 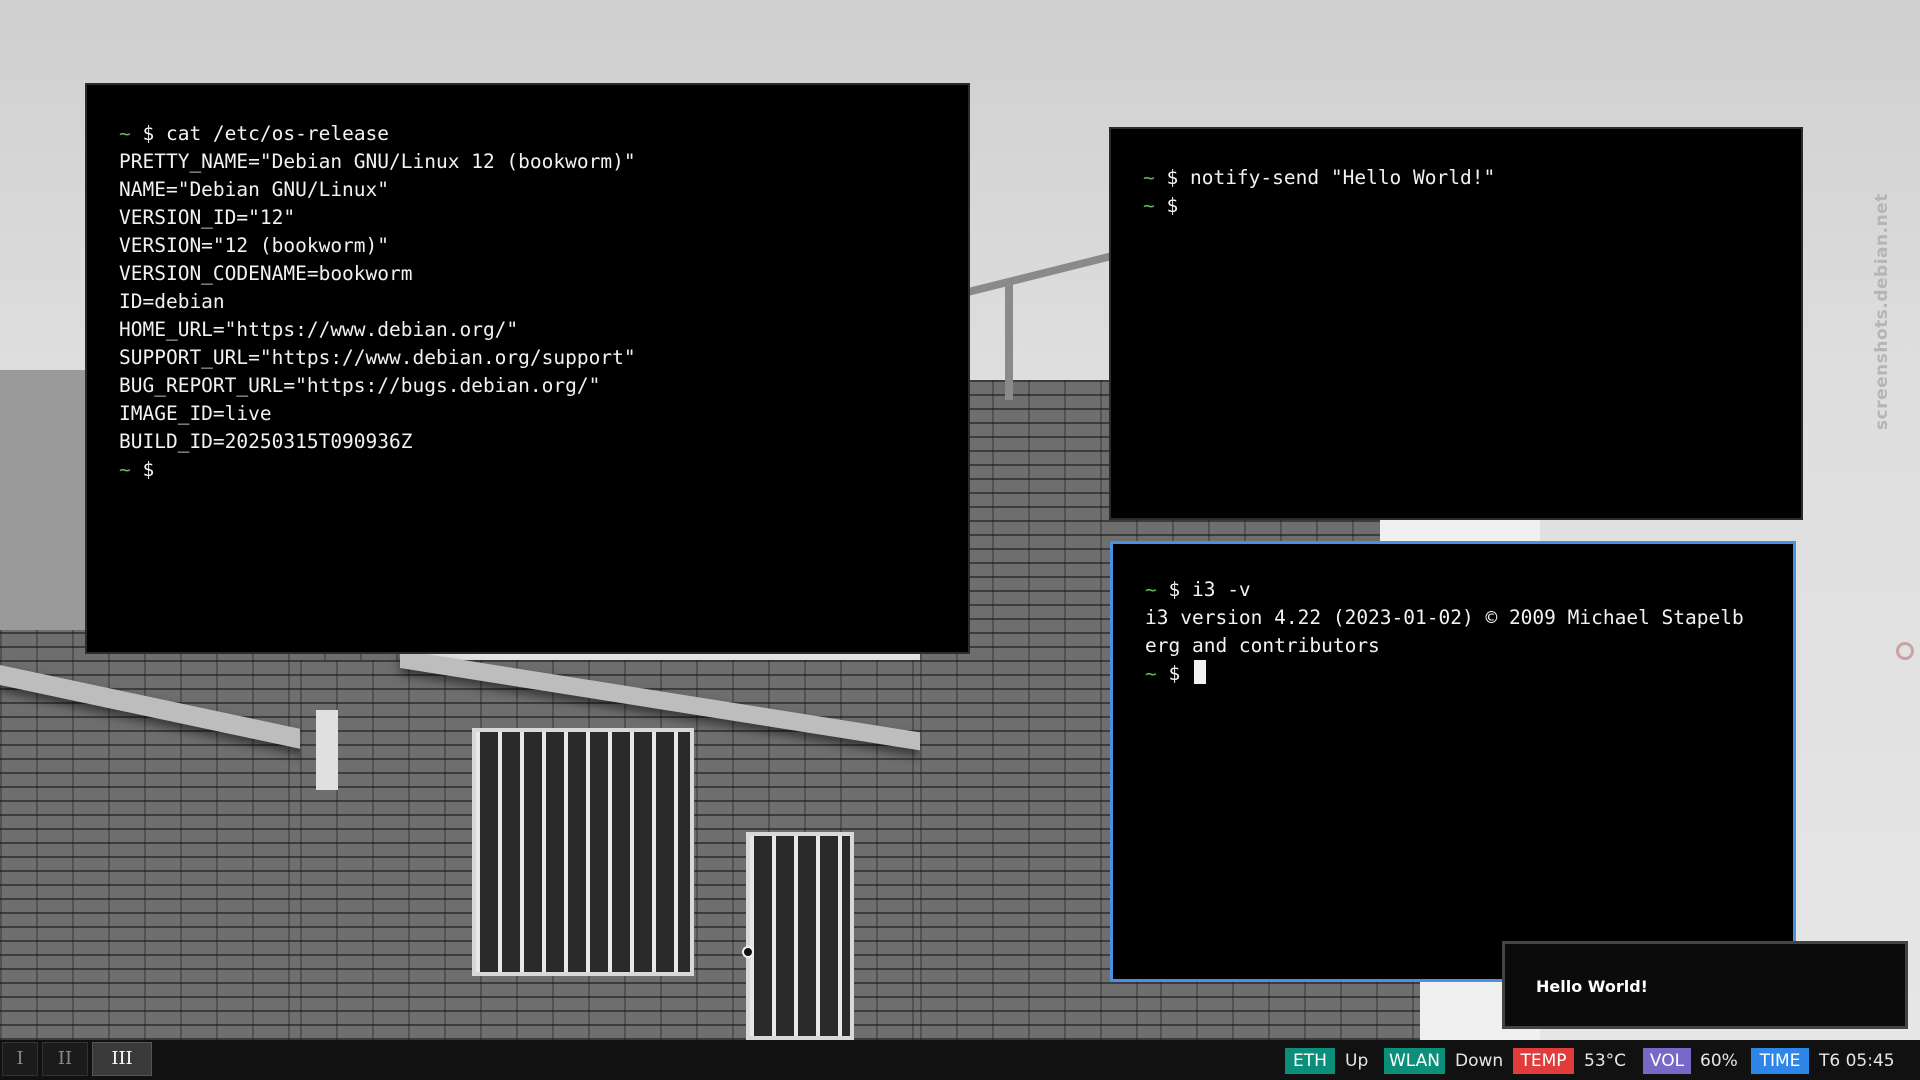 I want to click on terminal-text: BUILD_ID=20250315T090936Z, so click(x=266, y=441).